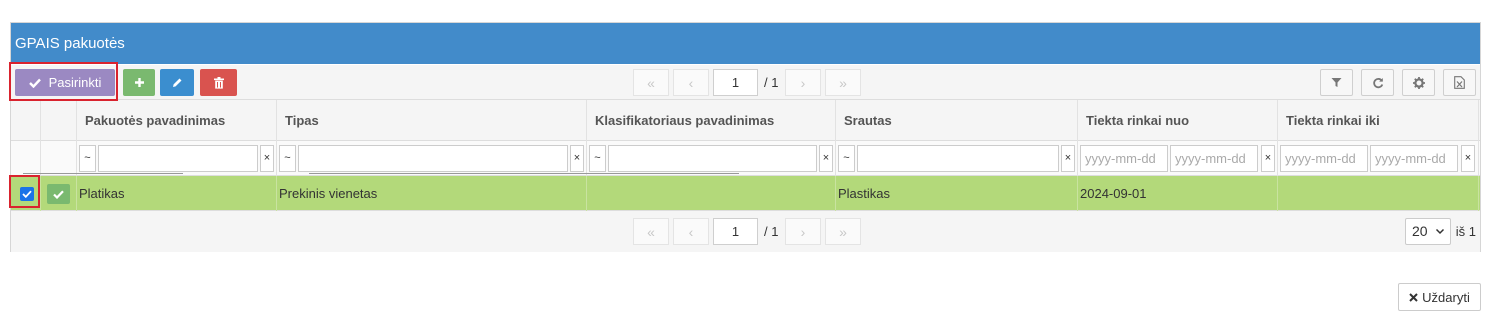  What do you see at coordinates (177, 120) in the screenshot?
I see `col-package-name: Pakuotės pavadinimas` at bounding box center [177, 120].